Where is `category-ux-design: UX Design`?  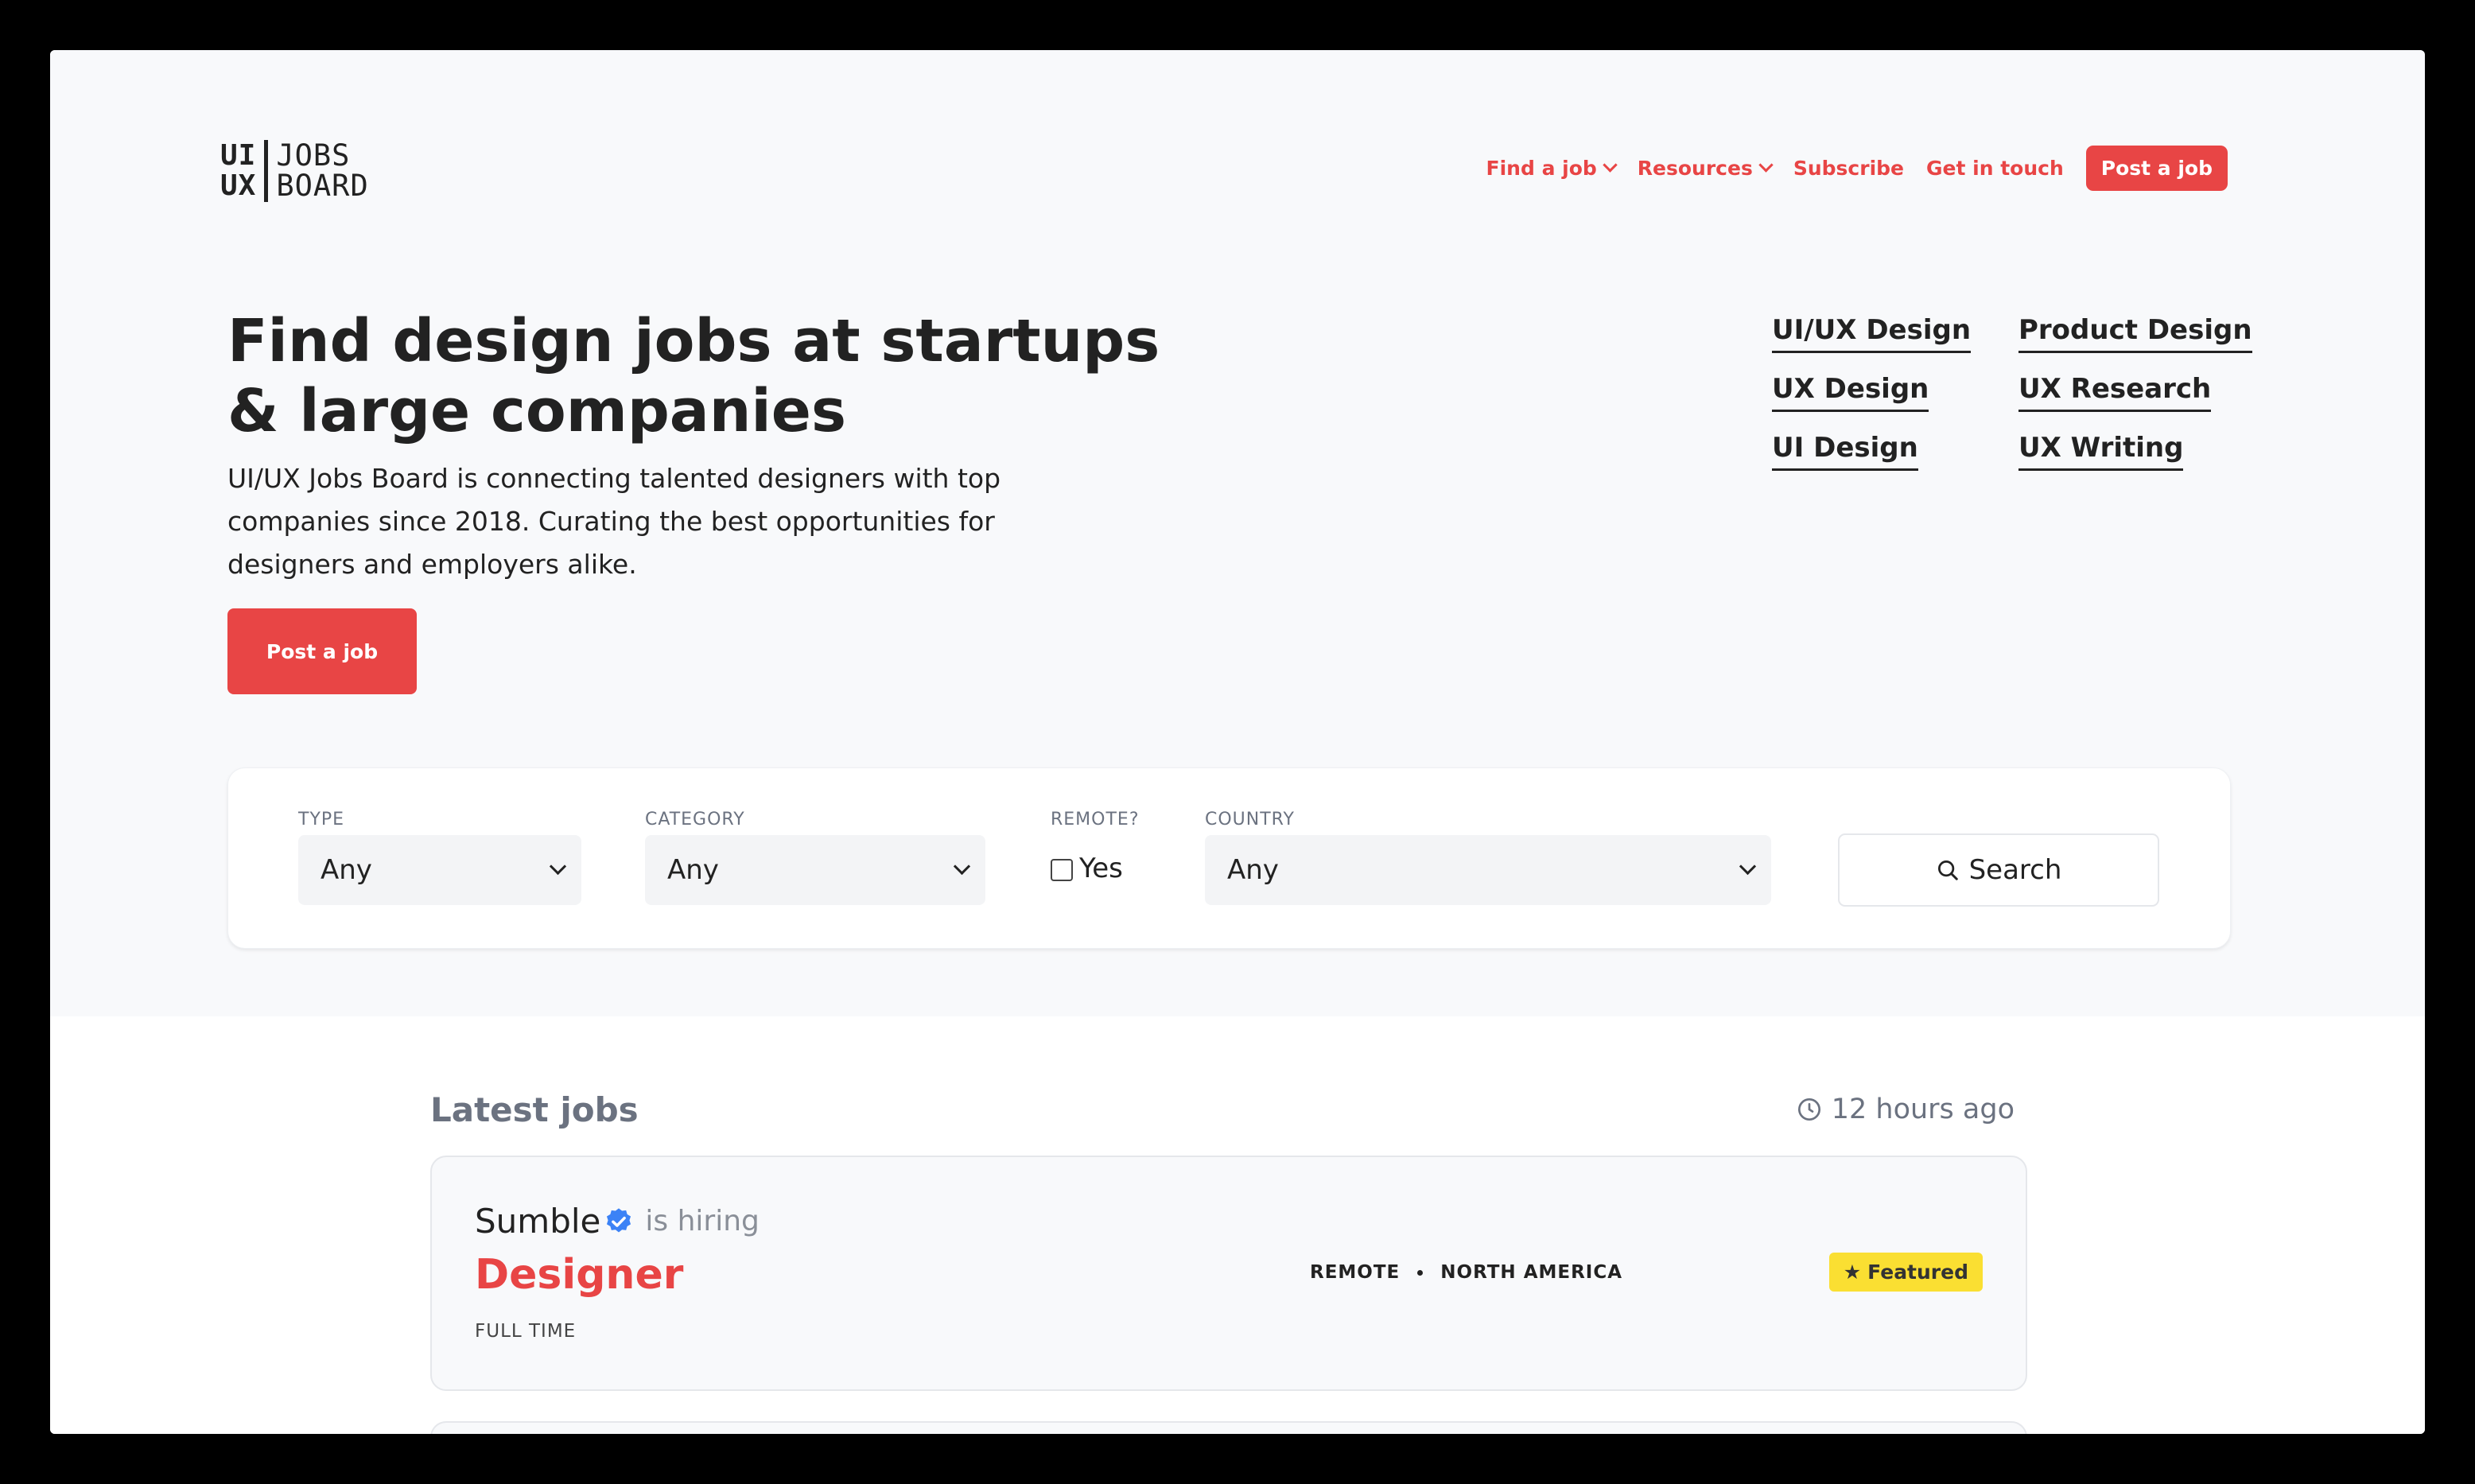 category-ux-design: UX Design is located at coordinates (1851, 391).